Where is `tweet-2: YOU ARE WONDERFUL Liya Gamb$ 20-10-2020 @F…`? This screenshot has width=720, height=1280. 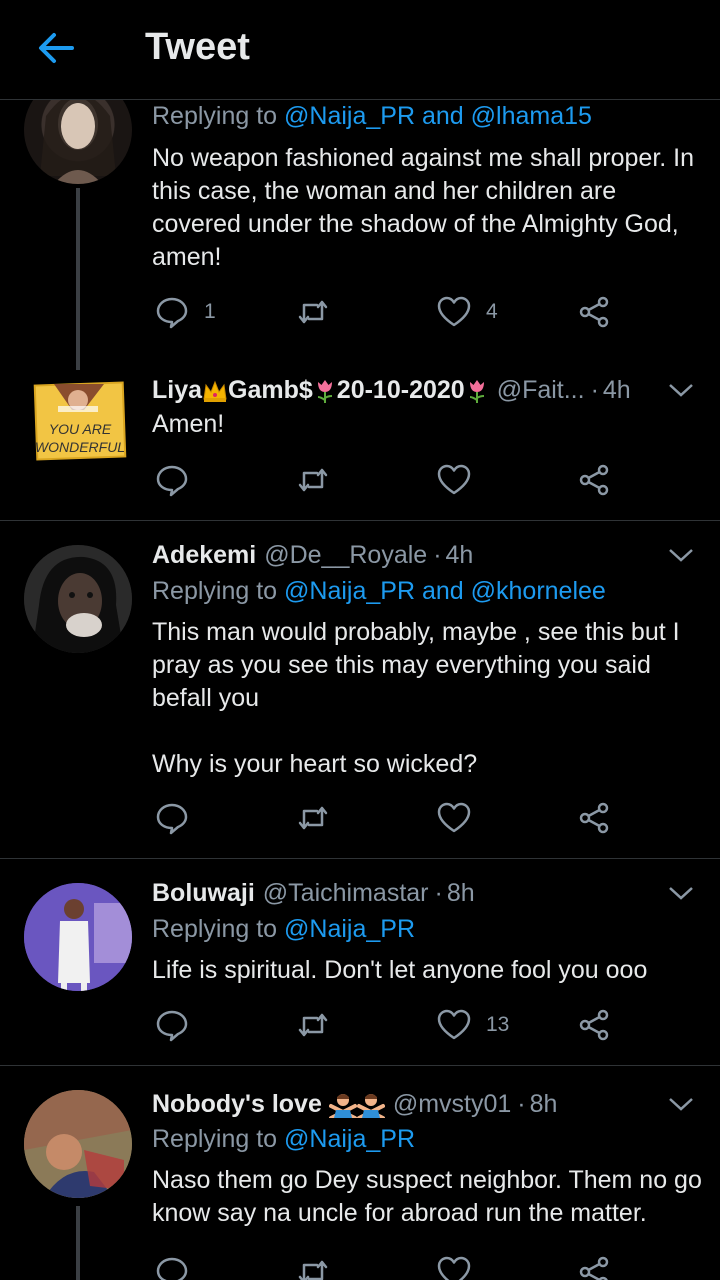
tweet-2: YOU ARE WONDERFUL Liya Gamb$ 20-10-2020 @F… is located at coordinates (360, 440).